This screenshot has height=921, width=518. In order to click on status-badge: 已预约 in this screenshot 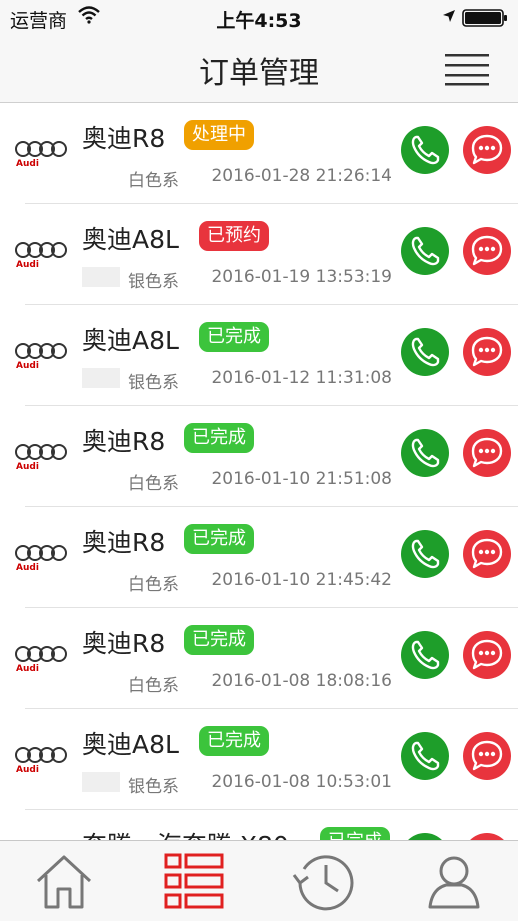, I will do `click(234, 236)`.